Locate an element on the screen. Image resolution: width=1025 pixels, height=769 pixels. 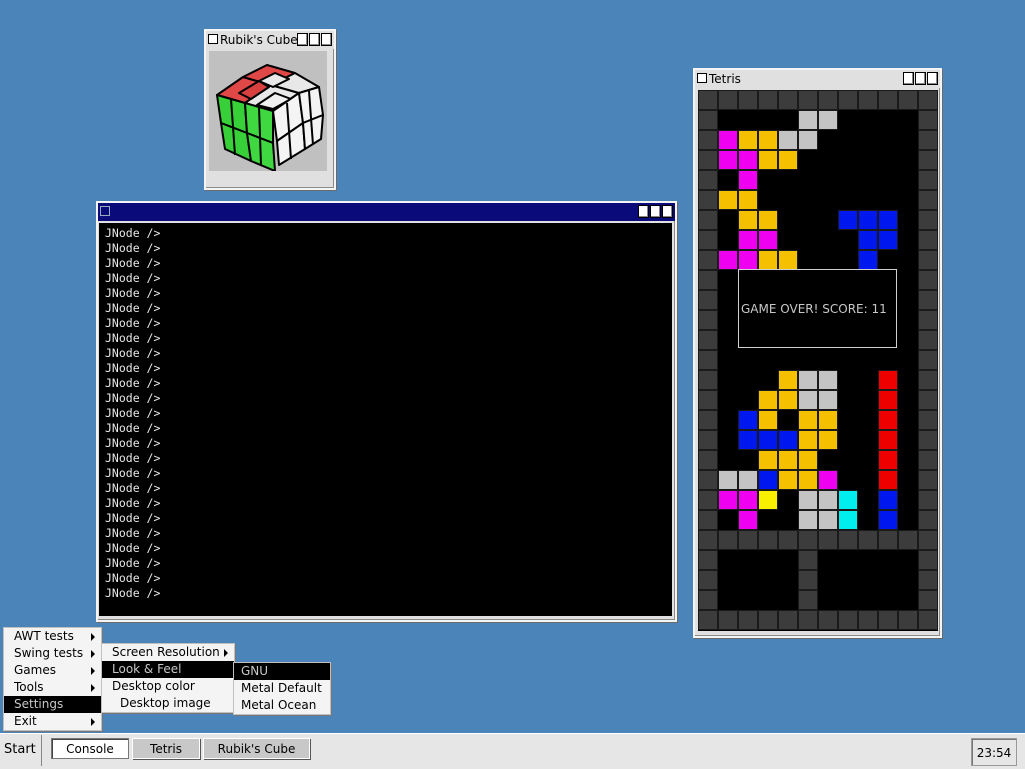
rubik-window: Rubik's Cube is located at coordinates (270, 109).